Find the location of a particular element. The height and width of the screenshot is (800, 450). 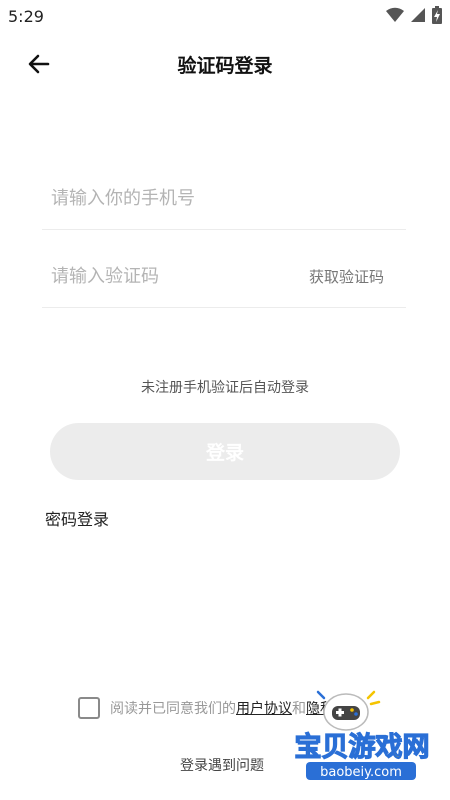

password-login-link: 密码登录 is located at coordinates (77, 518).